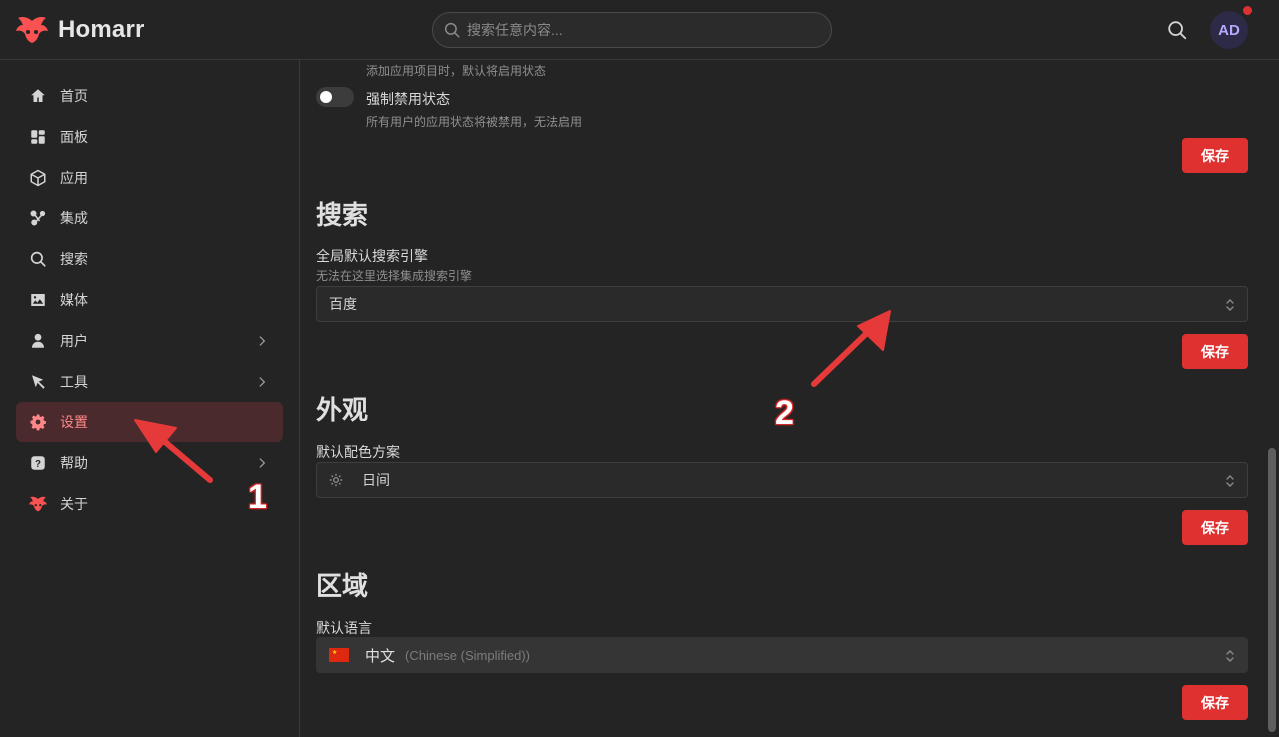 The height and width of the screenshot is (737, 1279). I want to click on user-avatar: AD, so click(1229, 30).